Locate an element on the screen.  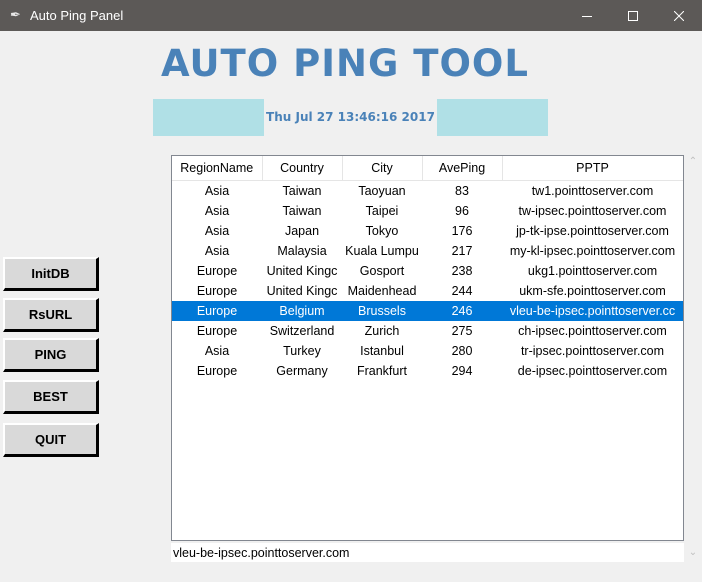
table-header: RegionName Country City AvePing PPTP is located at coordinates (427, 168).